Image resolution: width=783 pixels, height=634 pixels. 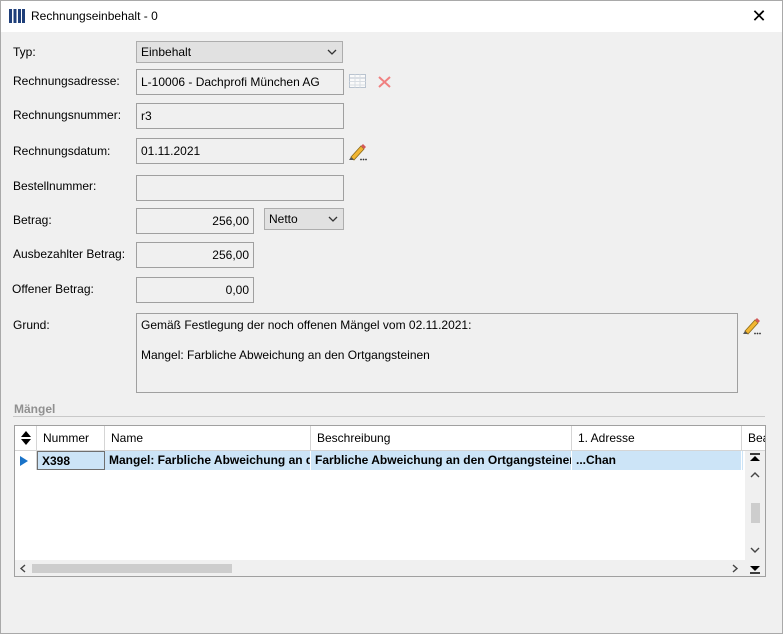 I want to click on rechnungsnummer-label: Rechnungsnummer:, so click(x=67, y=115).